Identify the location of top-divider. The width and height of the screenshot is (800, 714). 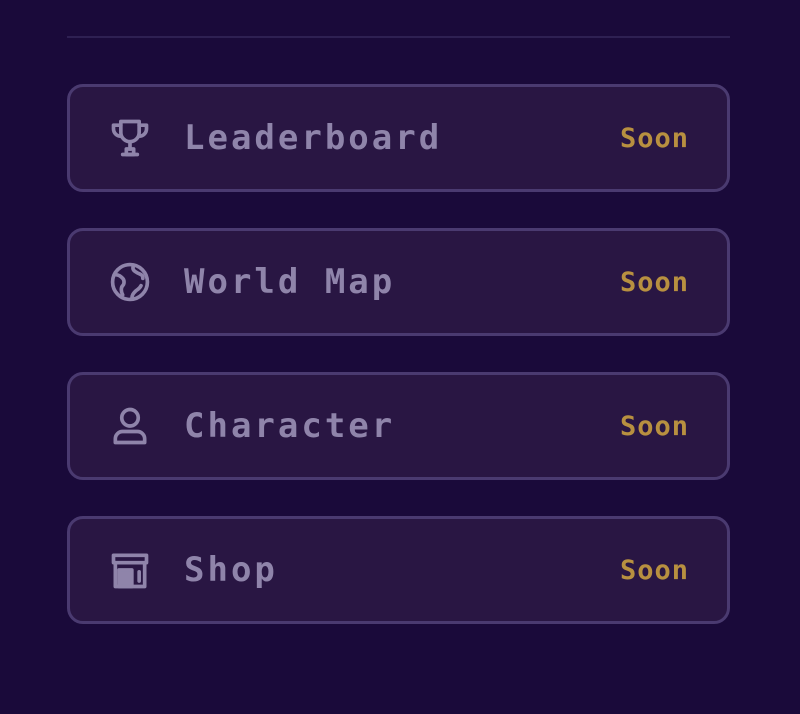
(398, 37).